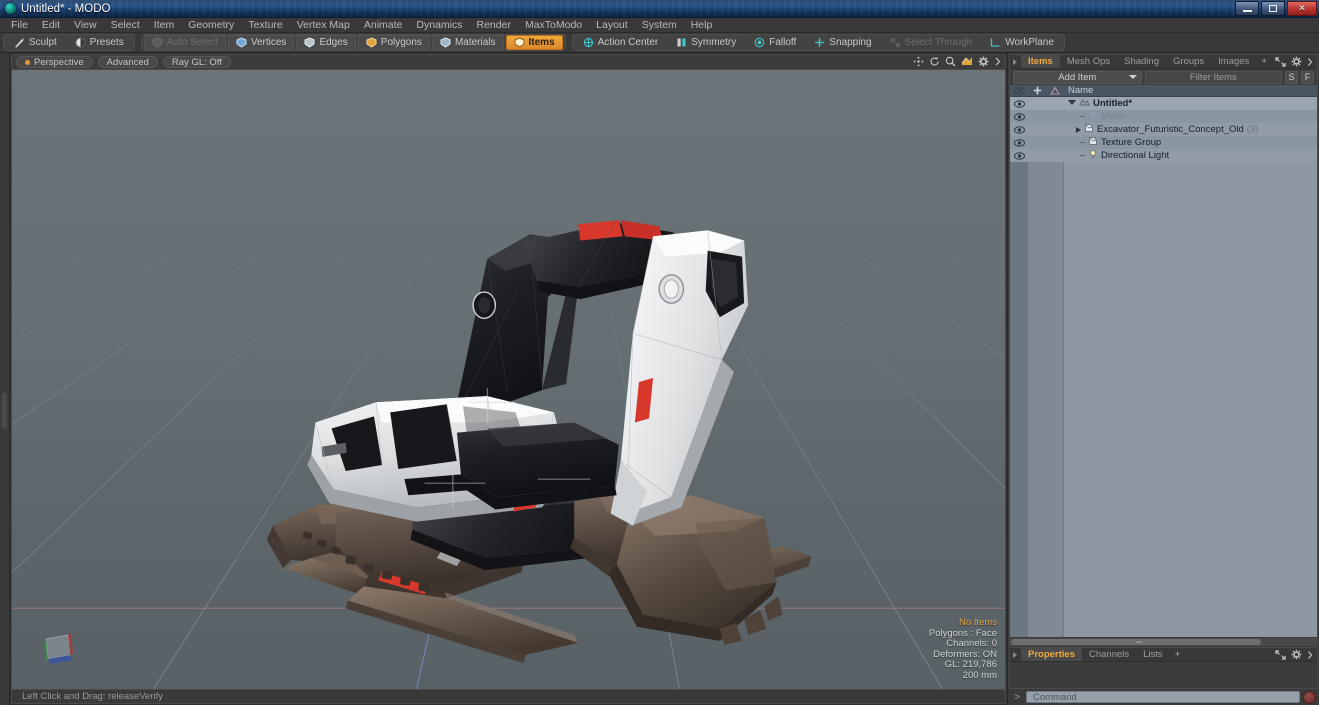 Image resolution: width=1319 pixels, height=705 pixels. I want to click on menu-file: File, so click(19, 25).